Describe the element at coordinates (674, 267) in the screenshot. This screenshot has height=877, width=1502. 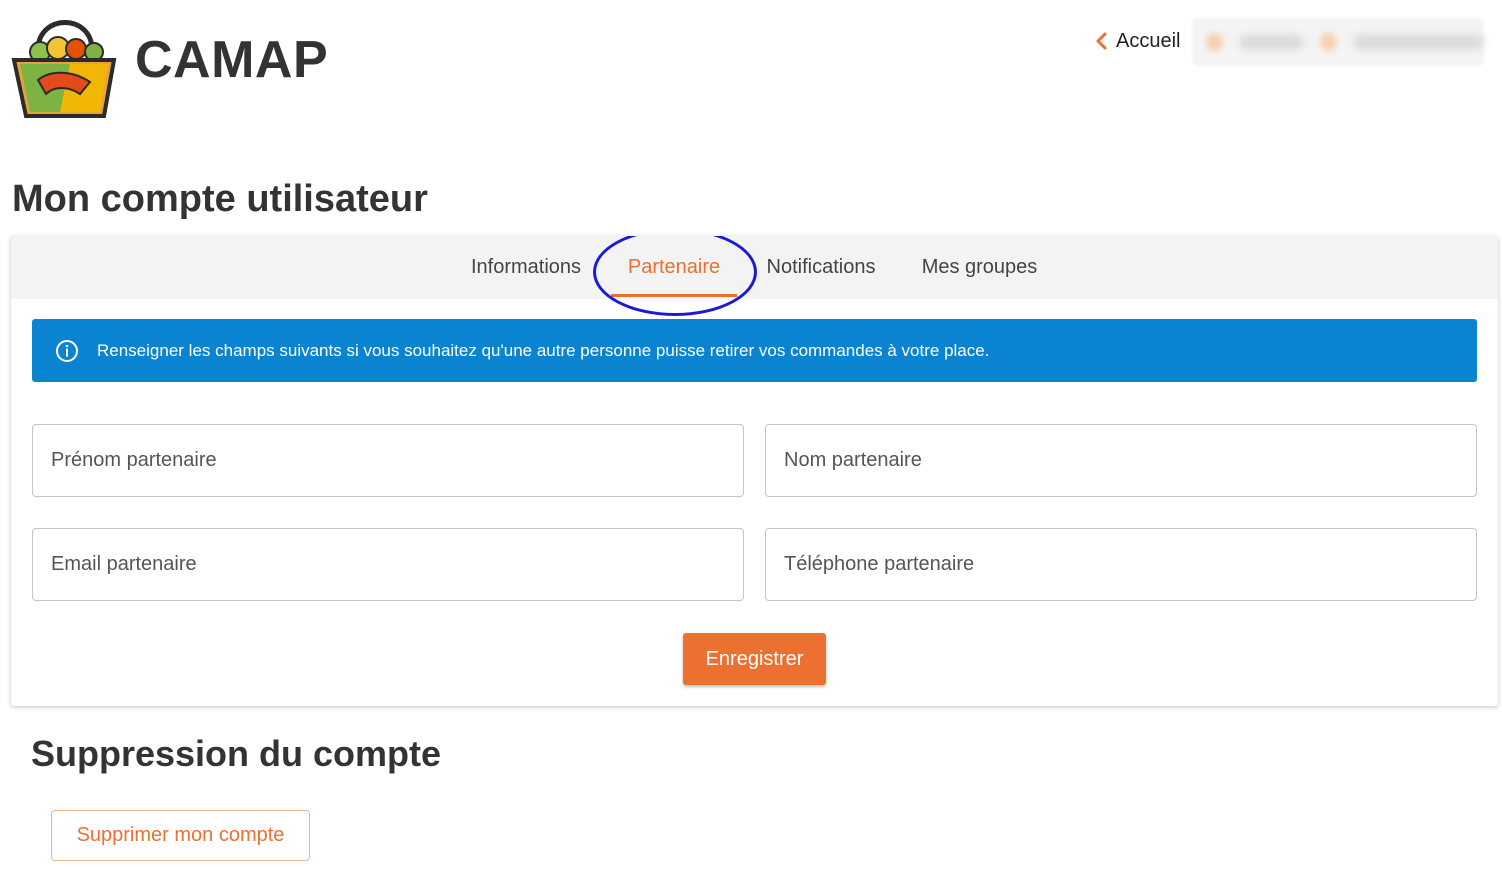
I see `tab-partenaire: Partenaire` at that location.